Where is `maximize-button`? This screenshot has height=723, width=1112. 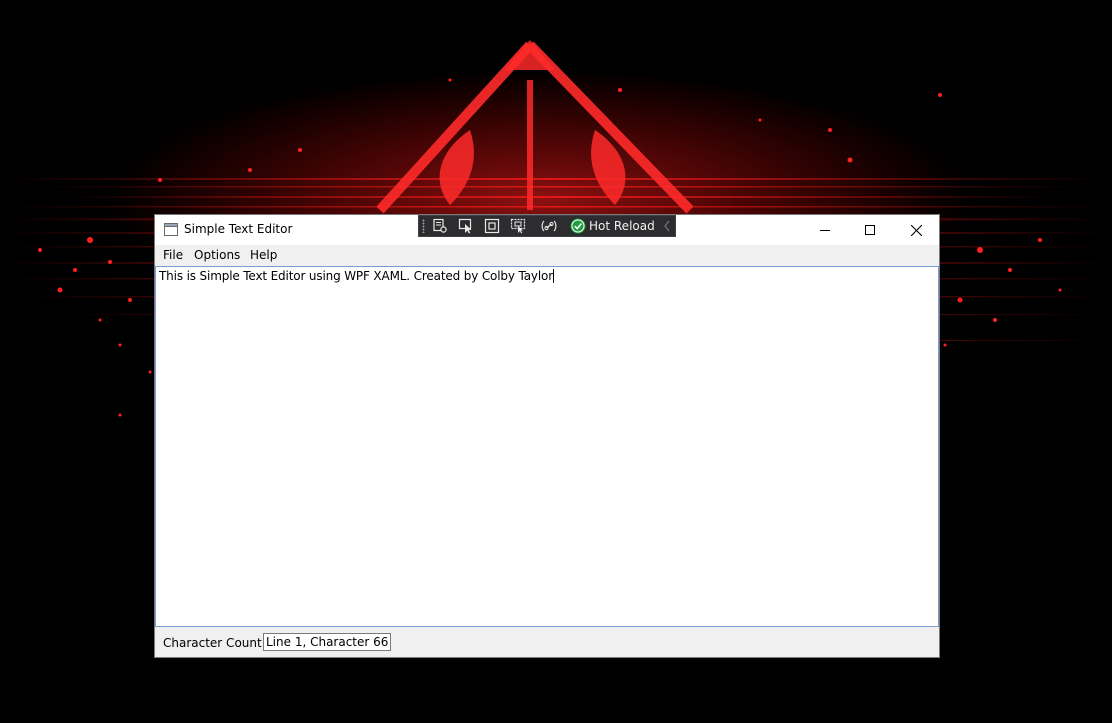 maximize-button is located at coordinates (870, 230).